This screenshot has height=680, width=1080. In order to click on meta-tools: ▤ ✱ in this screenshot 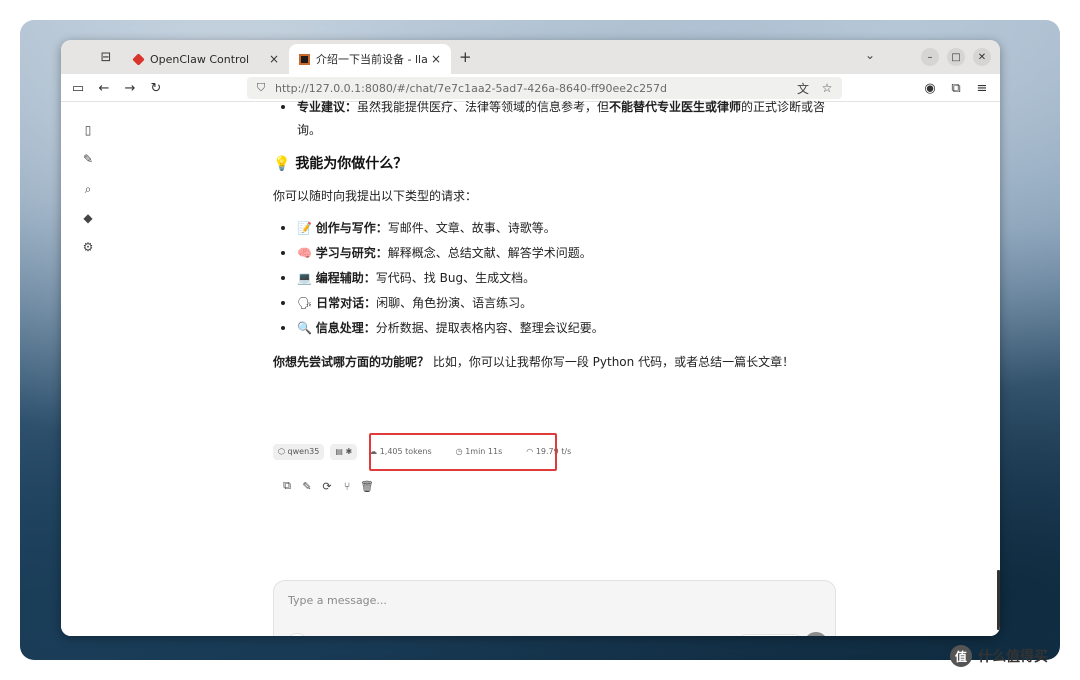, I will do `click(344, 451)`.